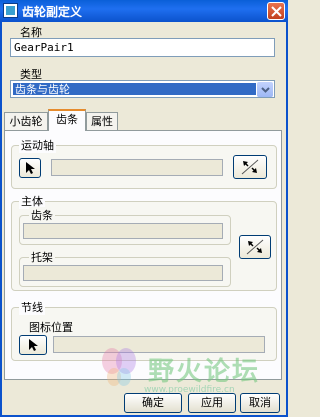 The height and width of the screenshot is (417, 320). I want to click on dropdown-arrow-button, so click(265, 89).